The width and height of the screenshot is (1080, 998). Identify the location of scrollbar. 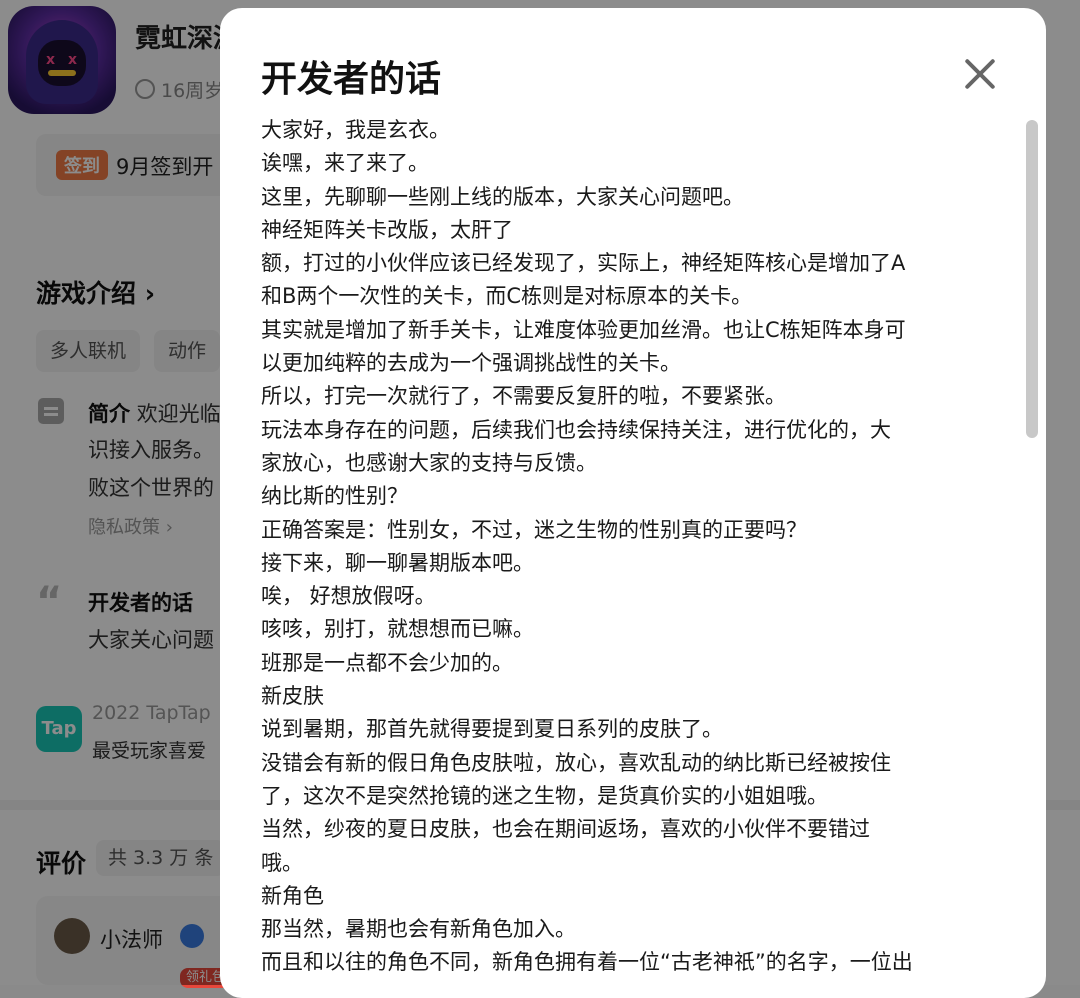
(1032, 279).